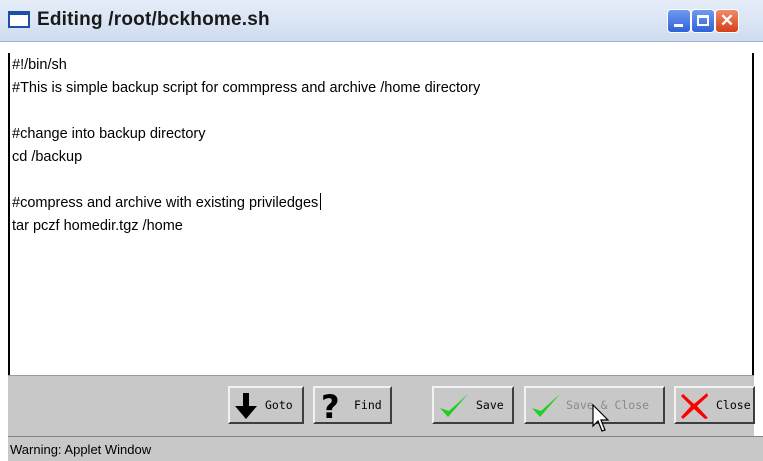  I want to click on text-caret, so click(321, 201).